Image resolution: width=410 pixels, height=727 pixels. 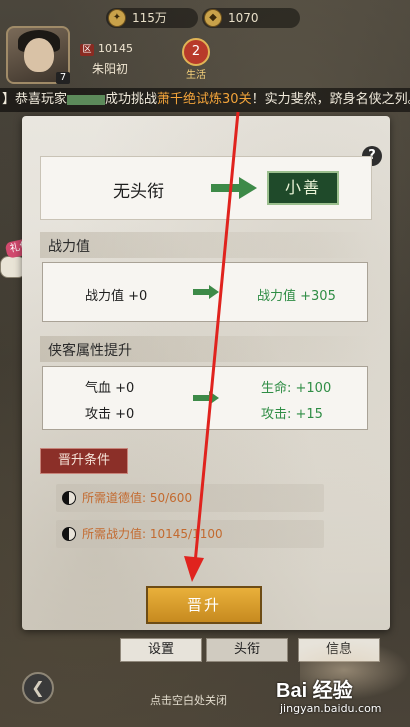 I want to click on combat-current: 战力值 +0, so click(x=116, y=296).